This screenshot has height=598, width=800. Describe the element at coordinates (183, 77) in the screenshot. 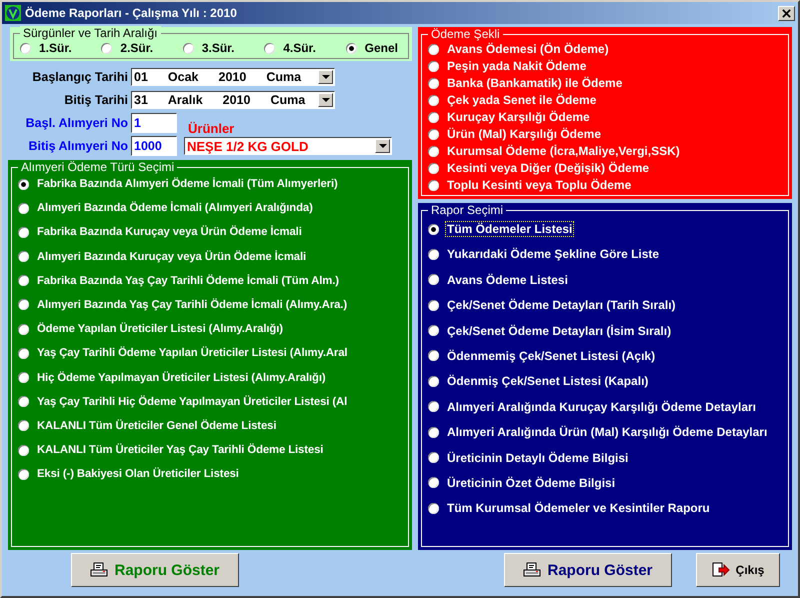

I see `date-part: Ocak` at that location.